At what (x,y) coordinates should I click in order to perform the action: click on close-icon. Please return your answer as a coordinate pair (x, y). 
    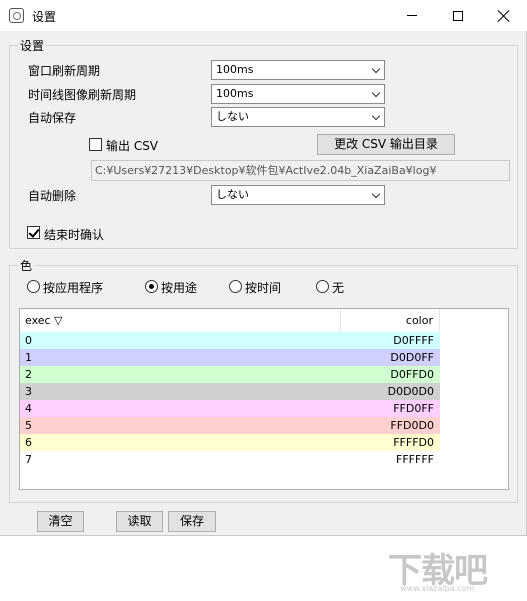
    Looking at the image, I should click on (504, 16).